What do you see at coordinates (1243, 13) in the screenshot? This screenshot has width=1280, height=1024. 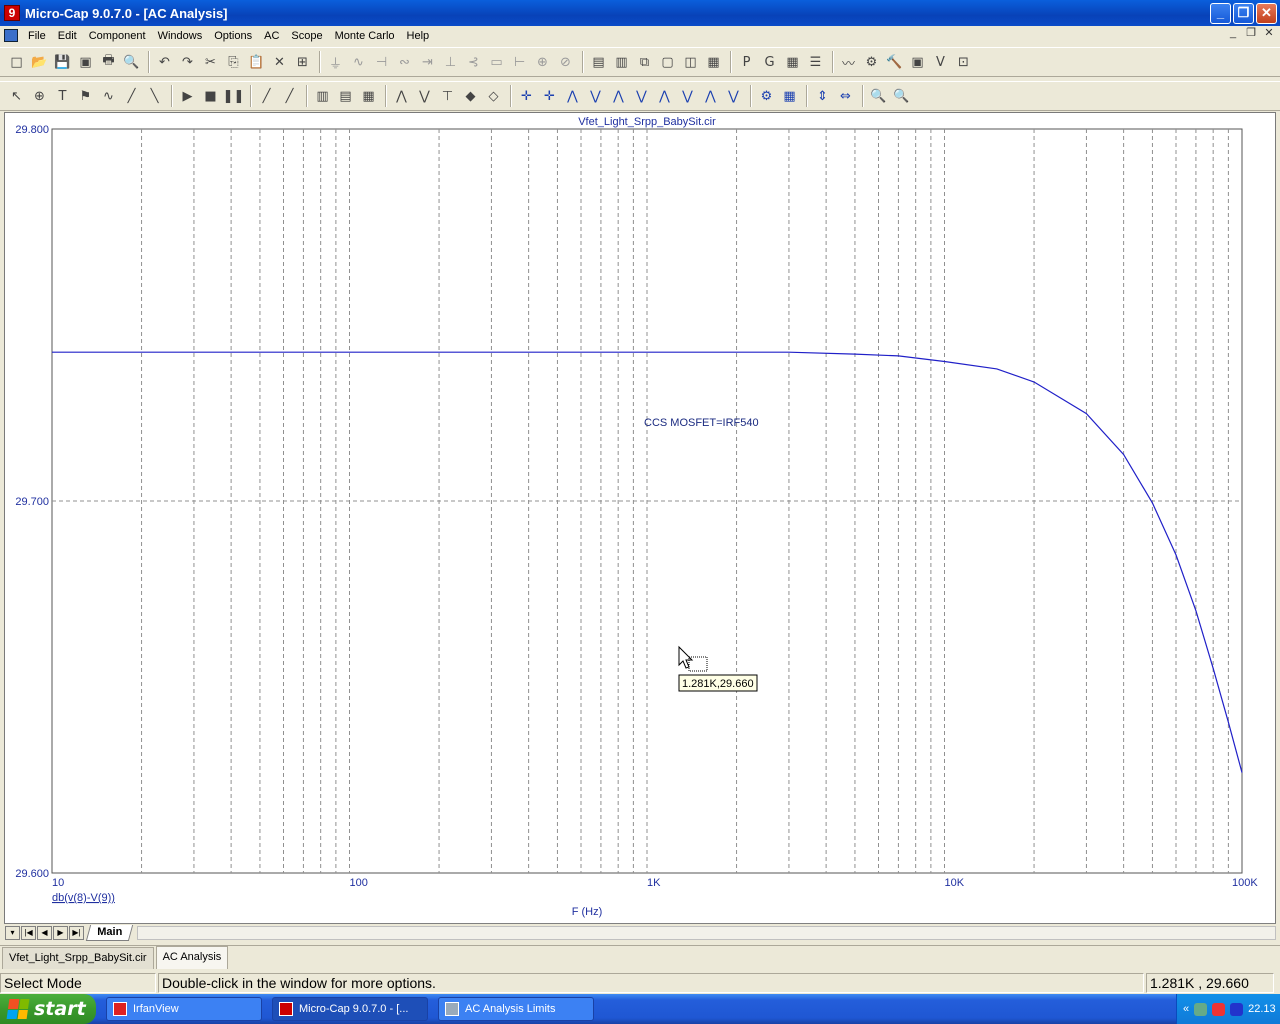 I see `maximize-button: ❐` at bounding box center [1243, 13].